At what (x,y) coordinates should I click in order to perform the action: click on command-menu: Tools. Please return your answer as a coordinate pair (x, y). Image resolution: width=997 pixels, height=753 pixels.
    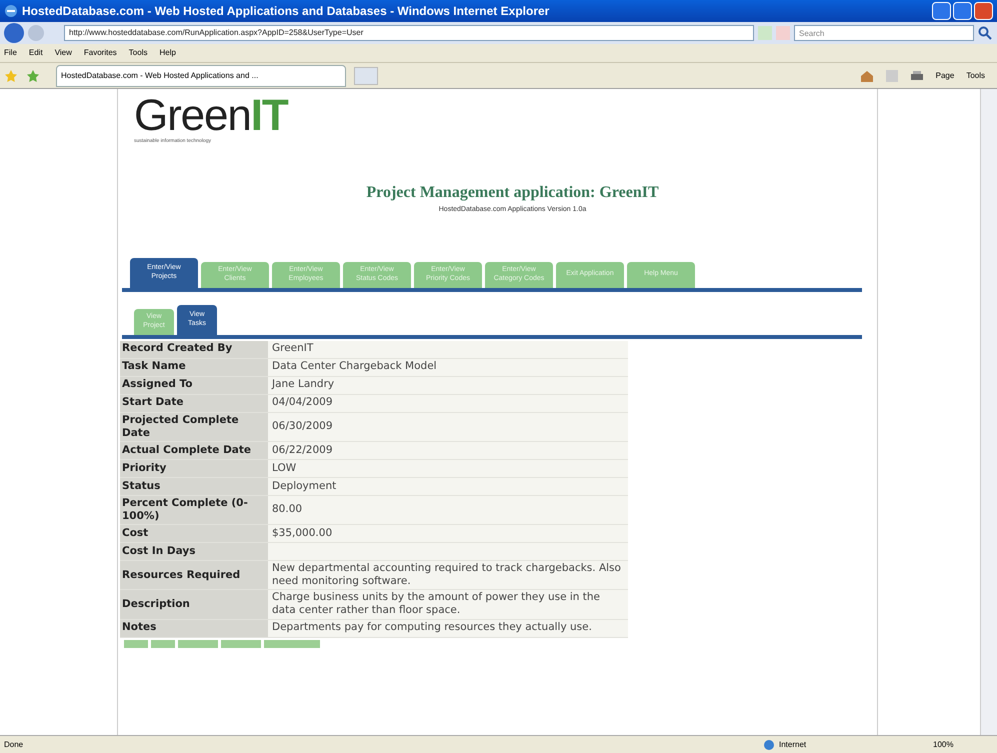
    Looking at the image, I should click on (975, 76).